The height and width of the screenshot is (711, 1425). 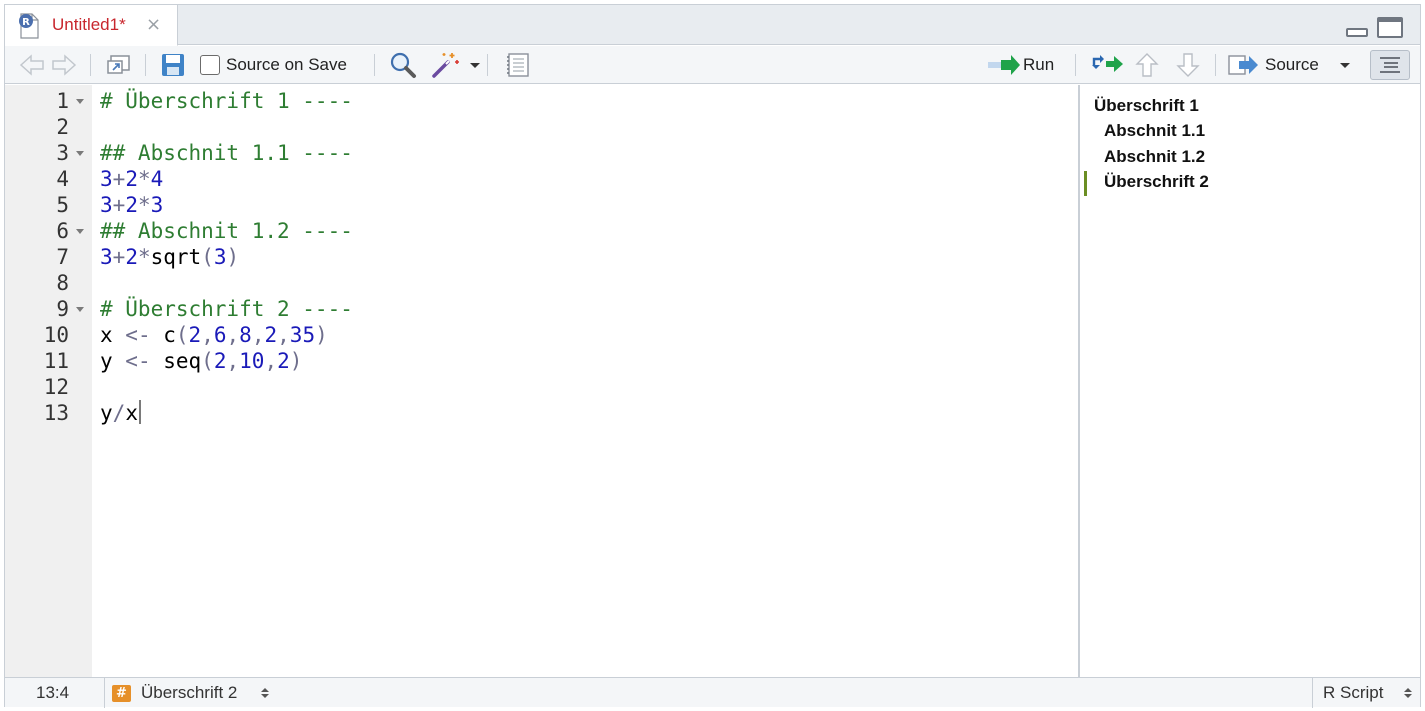 I want to click on section-hash-icon: #, so click(x=121, y=693).